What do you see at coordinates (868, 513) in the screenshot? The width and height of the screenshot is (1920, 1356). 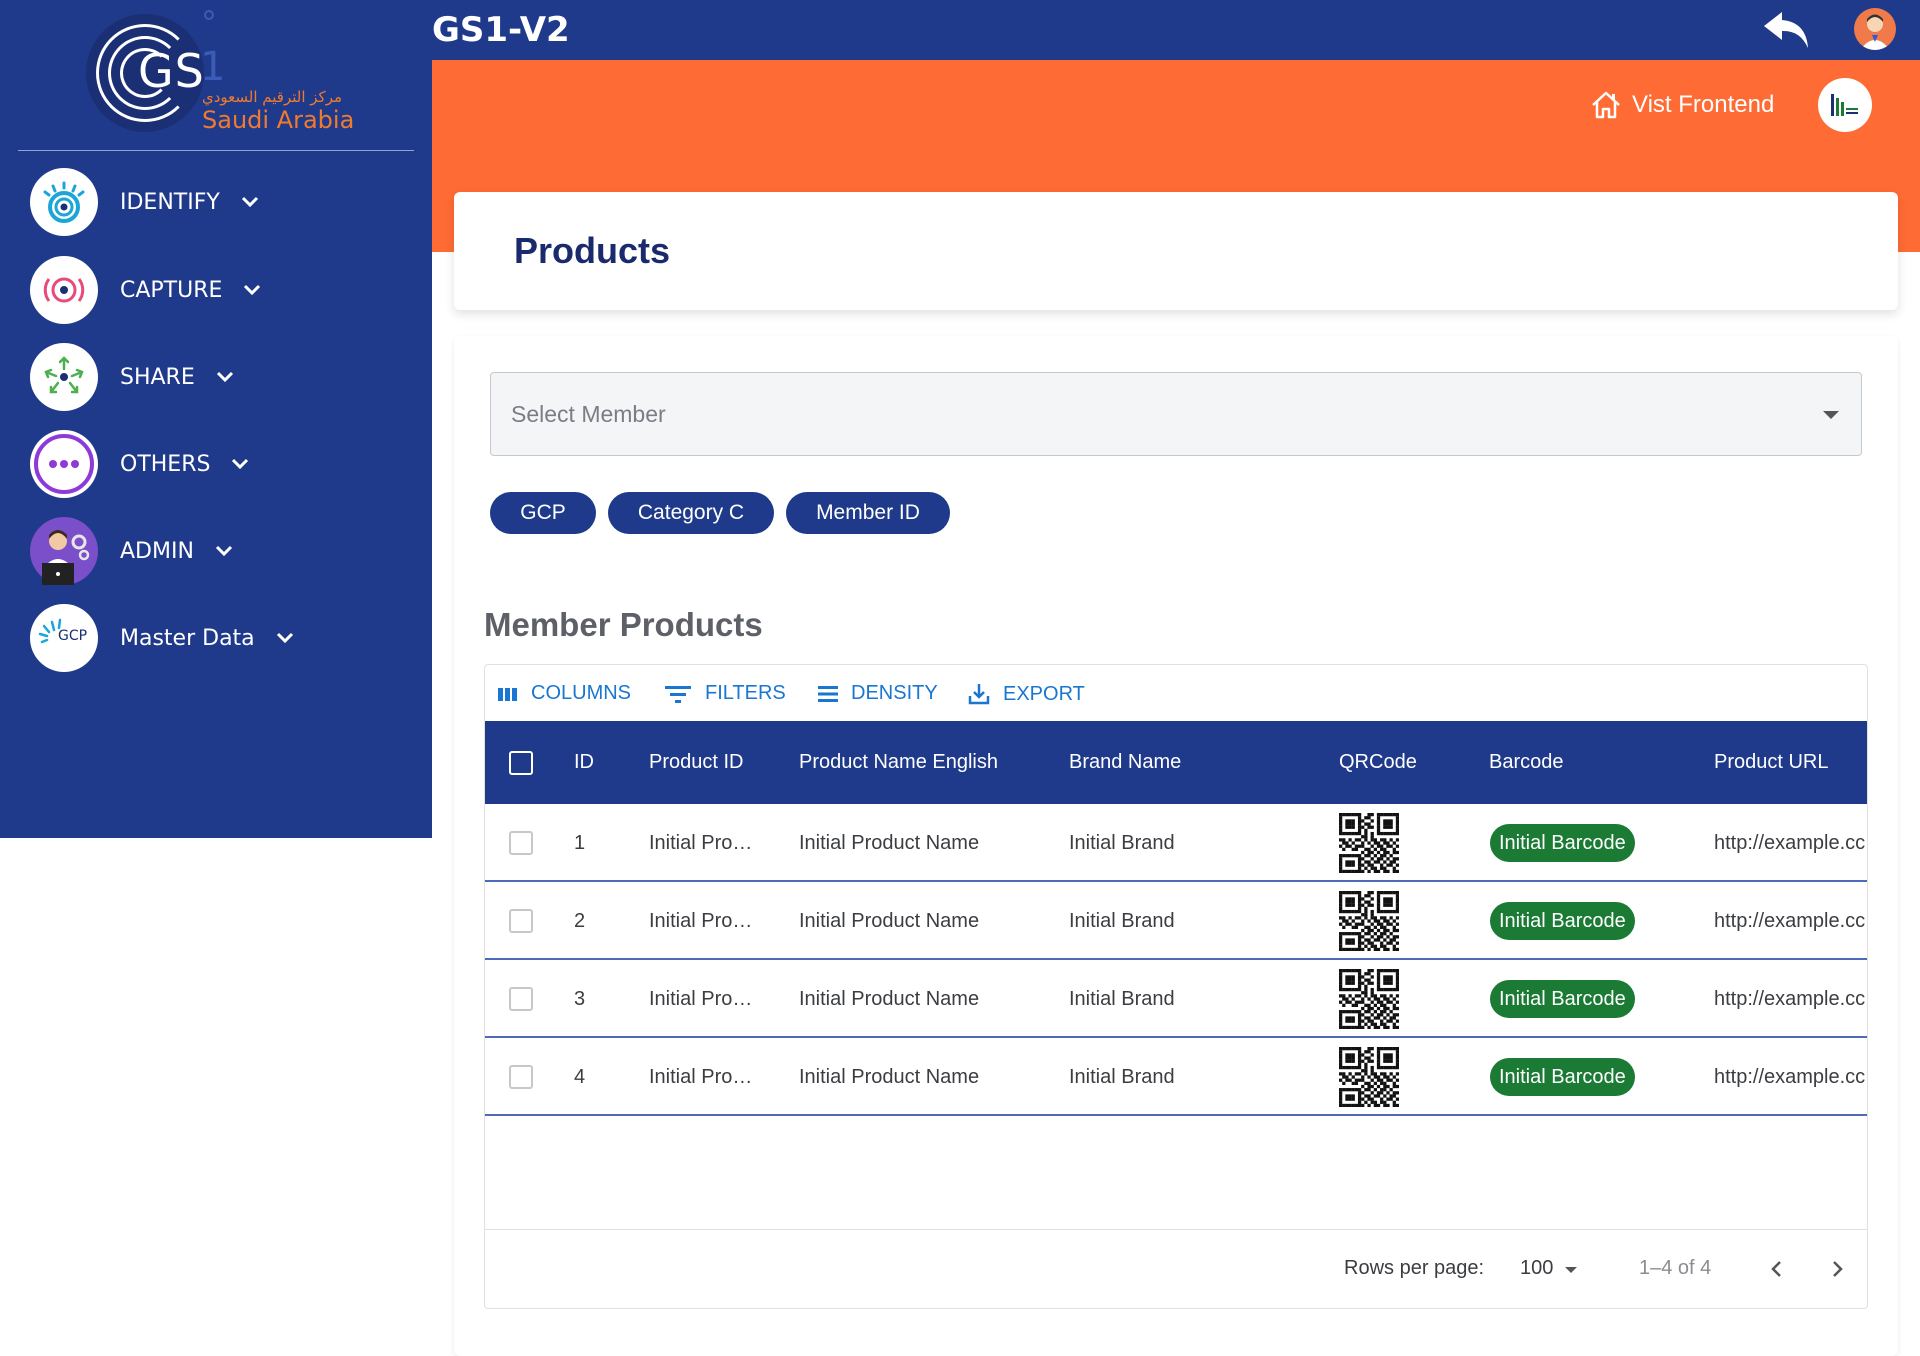 I see `chip-member-id: Member ID` at bounding box center [868, 513].